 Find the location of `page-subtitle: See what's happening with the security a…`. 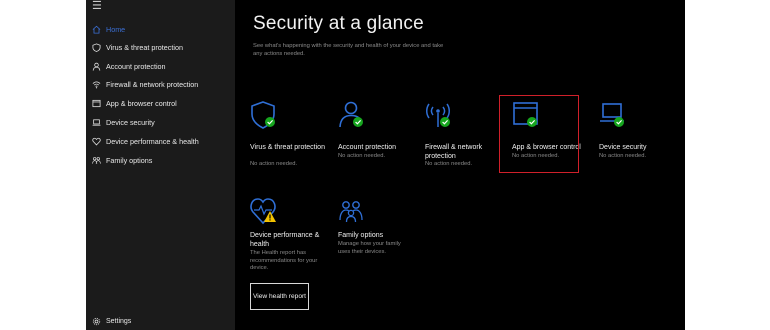

page-subtitle: See what's happening with the security a… is located at coordinates (348, 50).